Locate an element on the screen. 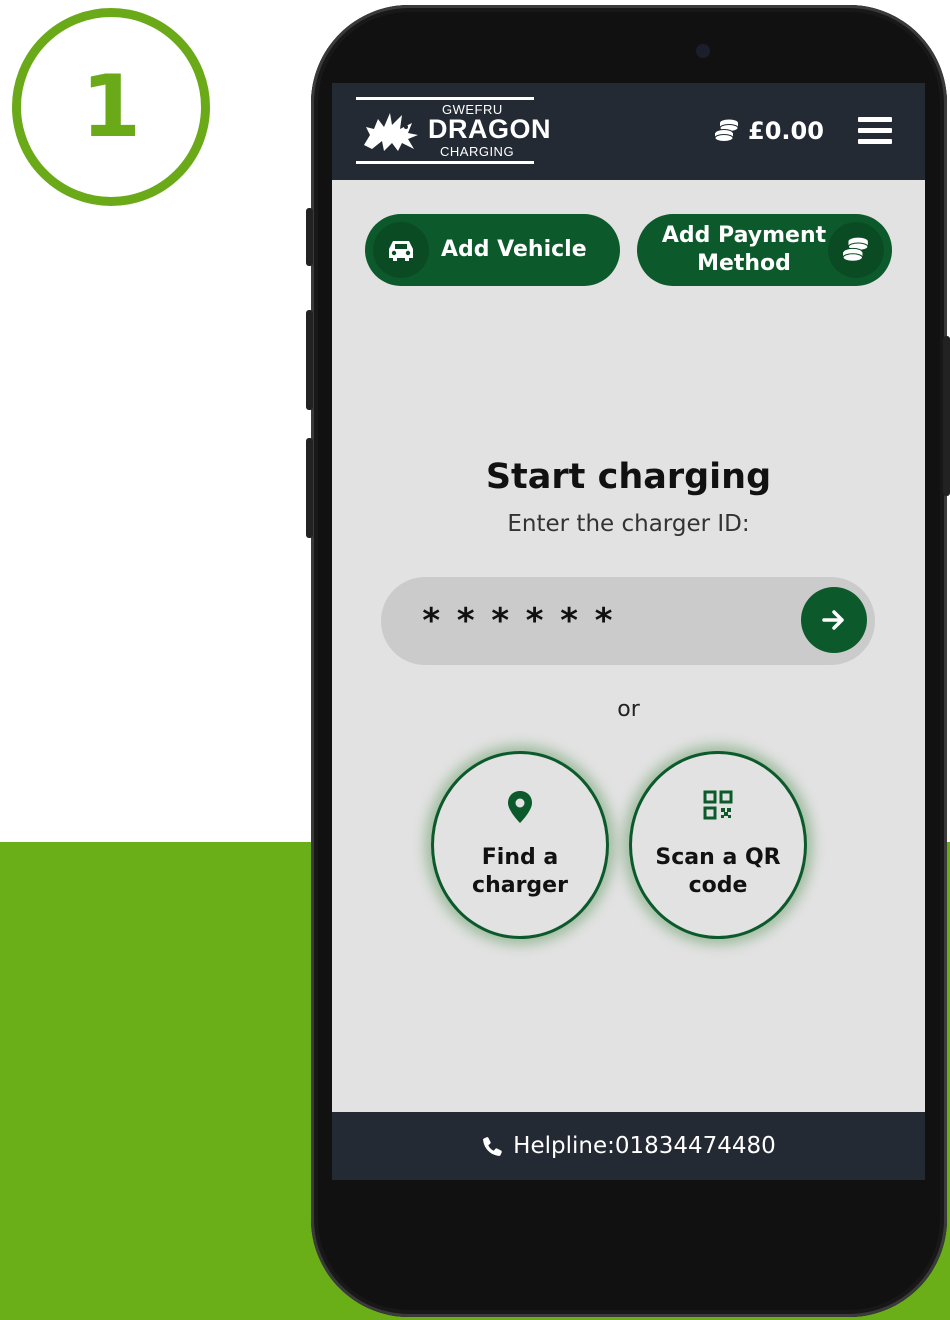 This screenshot has height=1320, width=950. coins-icon-badge is located at coordinates (856, 250).